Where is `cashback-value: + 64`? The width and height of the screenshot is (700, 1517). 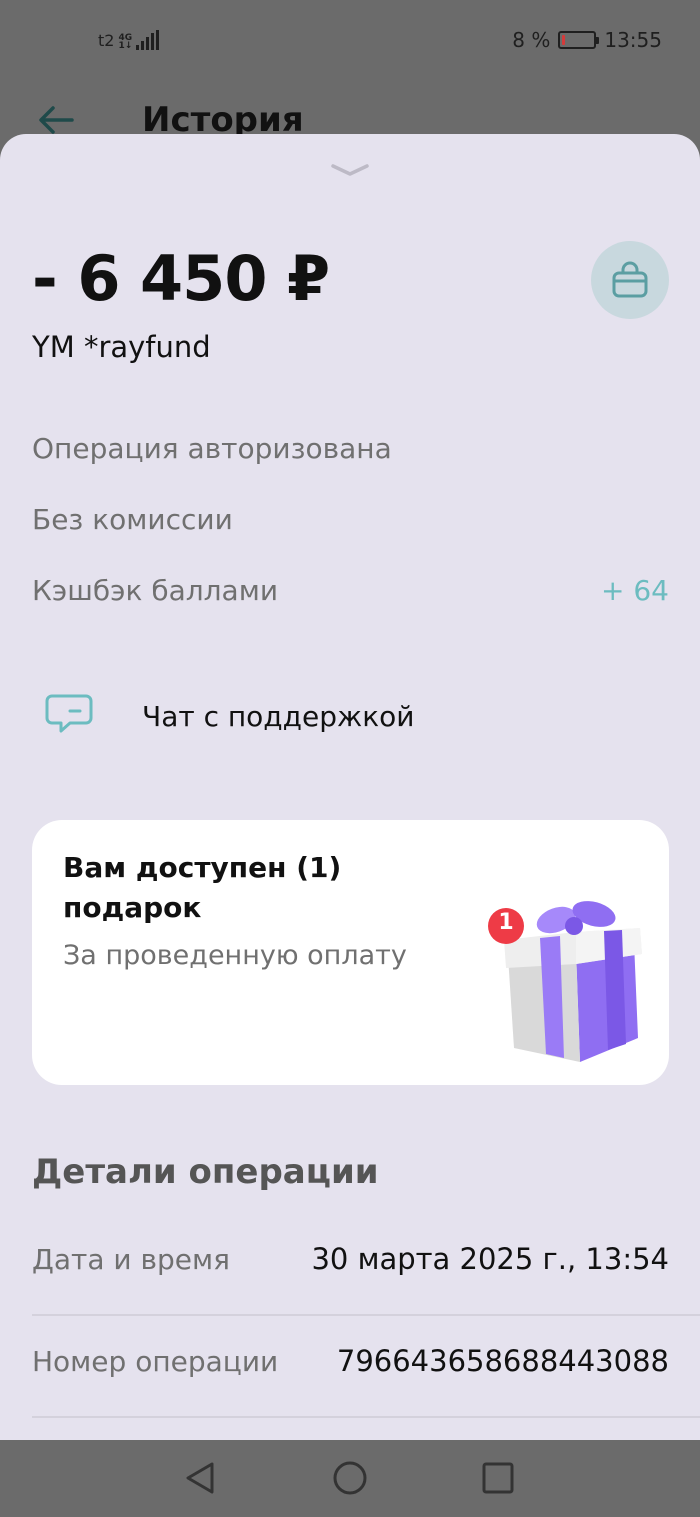
cashback-value: + 64 is located at coordinates (635, 590).